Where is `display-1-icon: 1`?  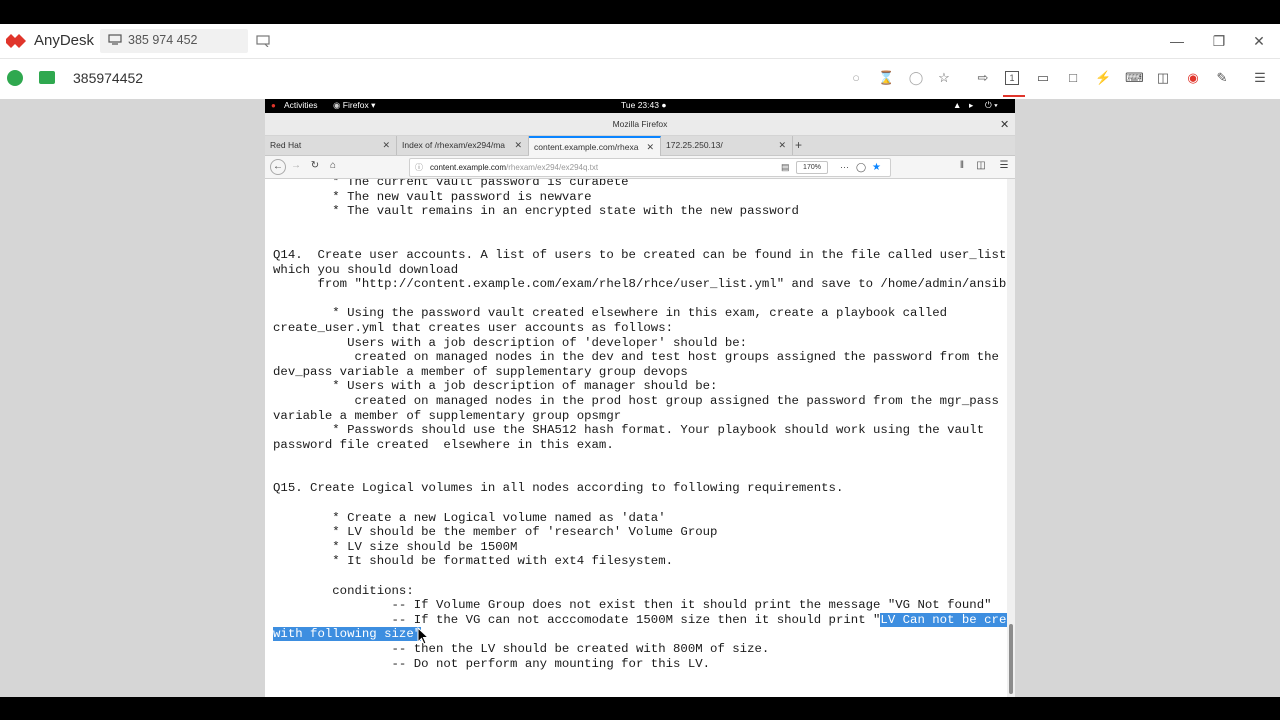
display-1-icon: 1 is located at coordinates (1012, 78).